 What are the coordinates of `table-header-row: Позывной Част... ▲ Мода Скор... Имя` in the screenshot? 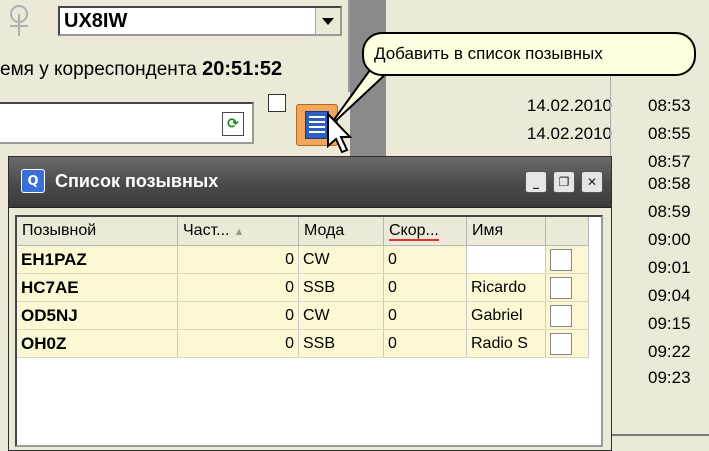 It's located at (303, 231).